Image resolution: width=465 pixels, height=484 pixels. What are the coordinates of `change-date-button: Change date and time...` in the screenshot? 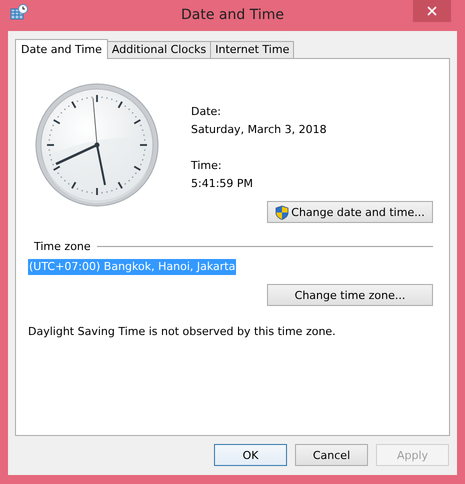 It's located at (350, 212).